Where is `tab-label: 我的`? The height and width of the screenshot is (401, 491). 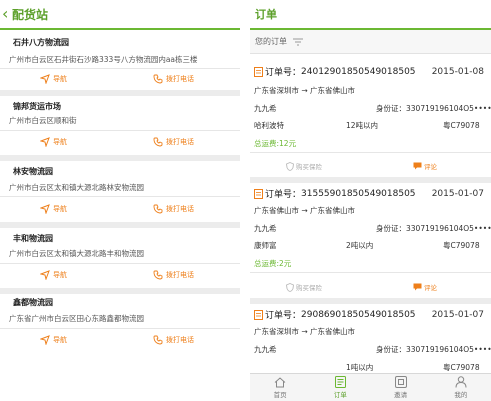
tab-label: 我的 is located at coordinates (461, 395).